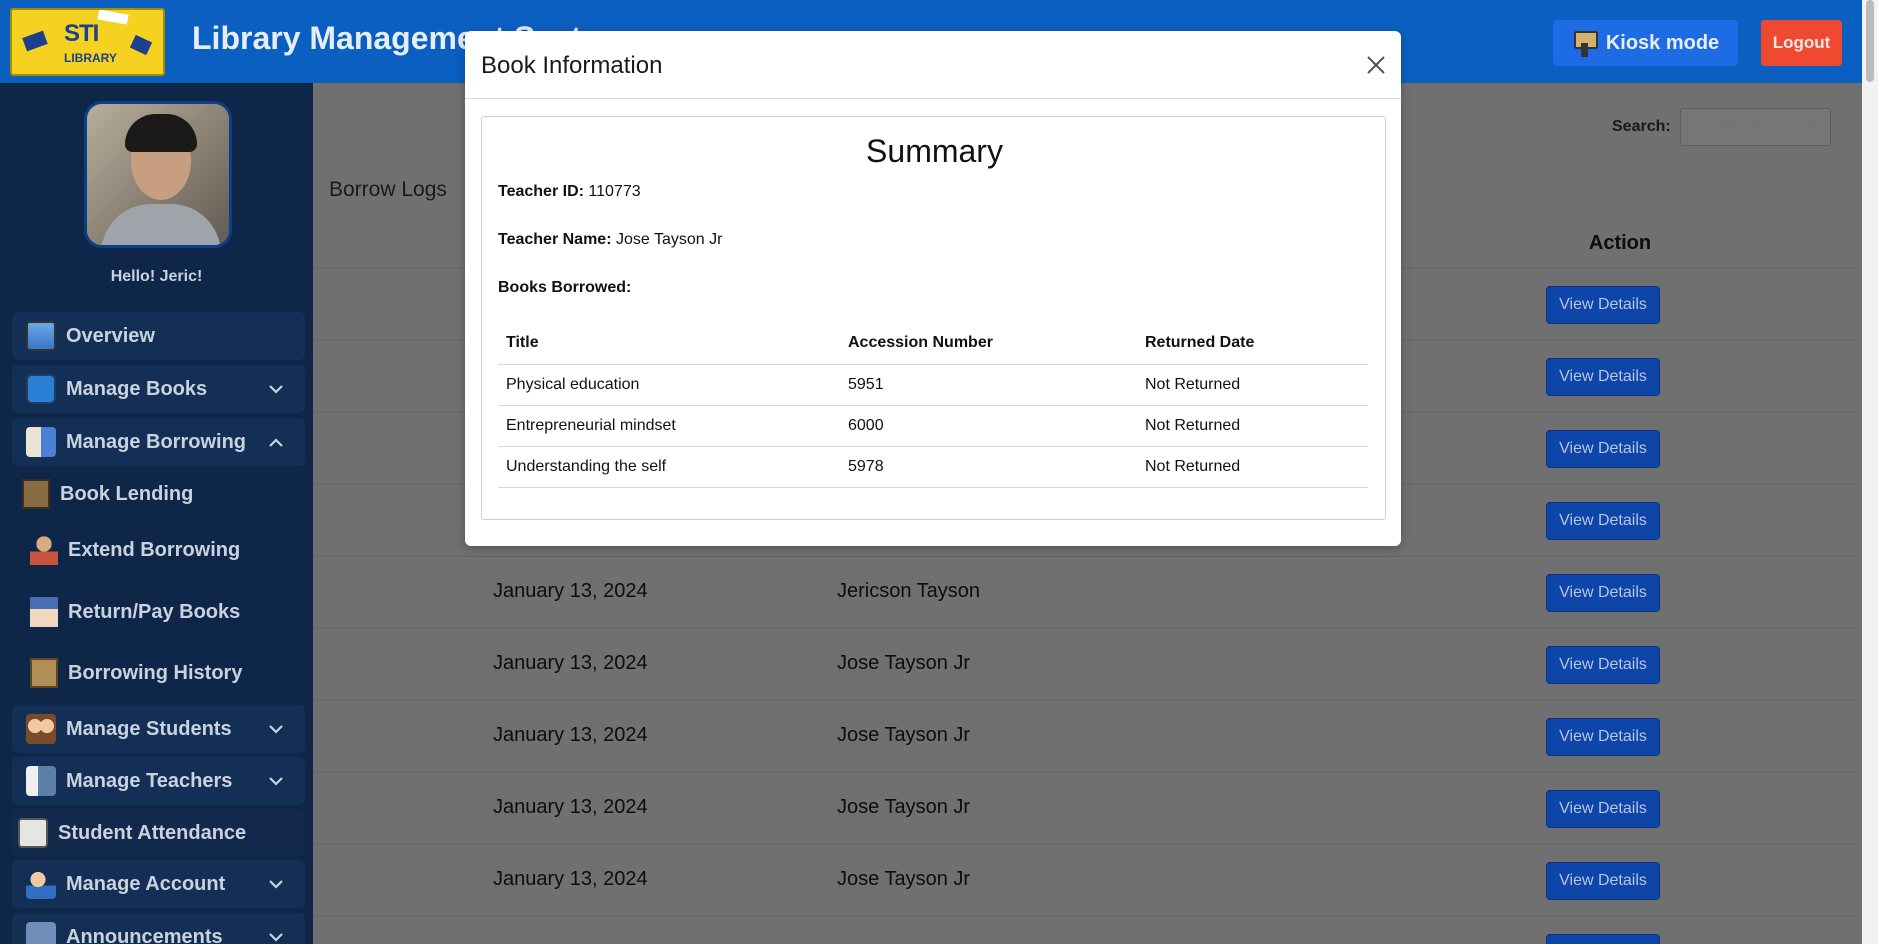  Describe the element at coordinates (158, 174) in the screenshot. I see `avatar` at that location.